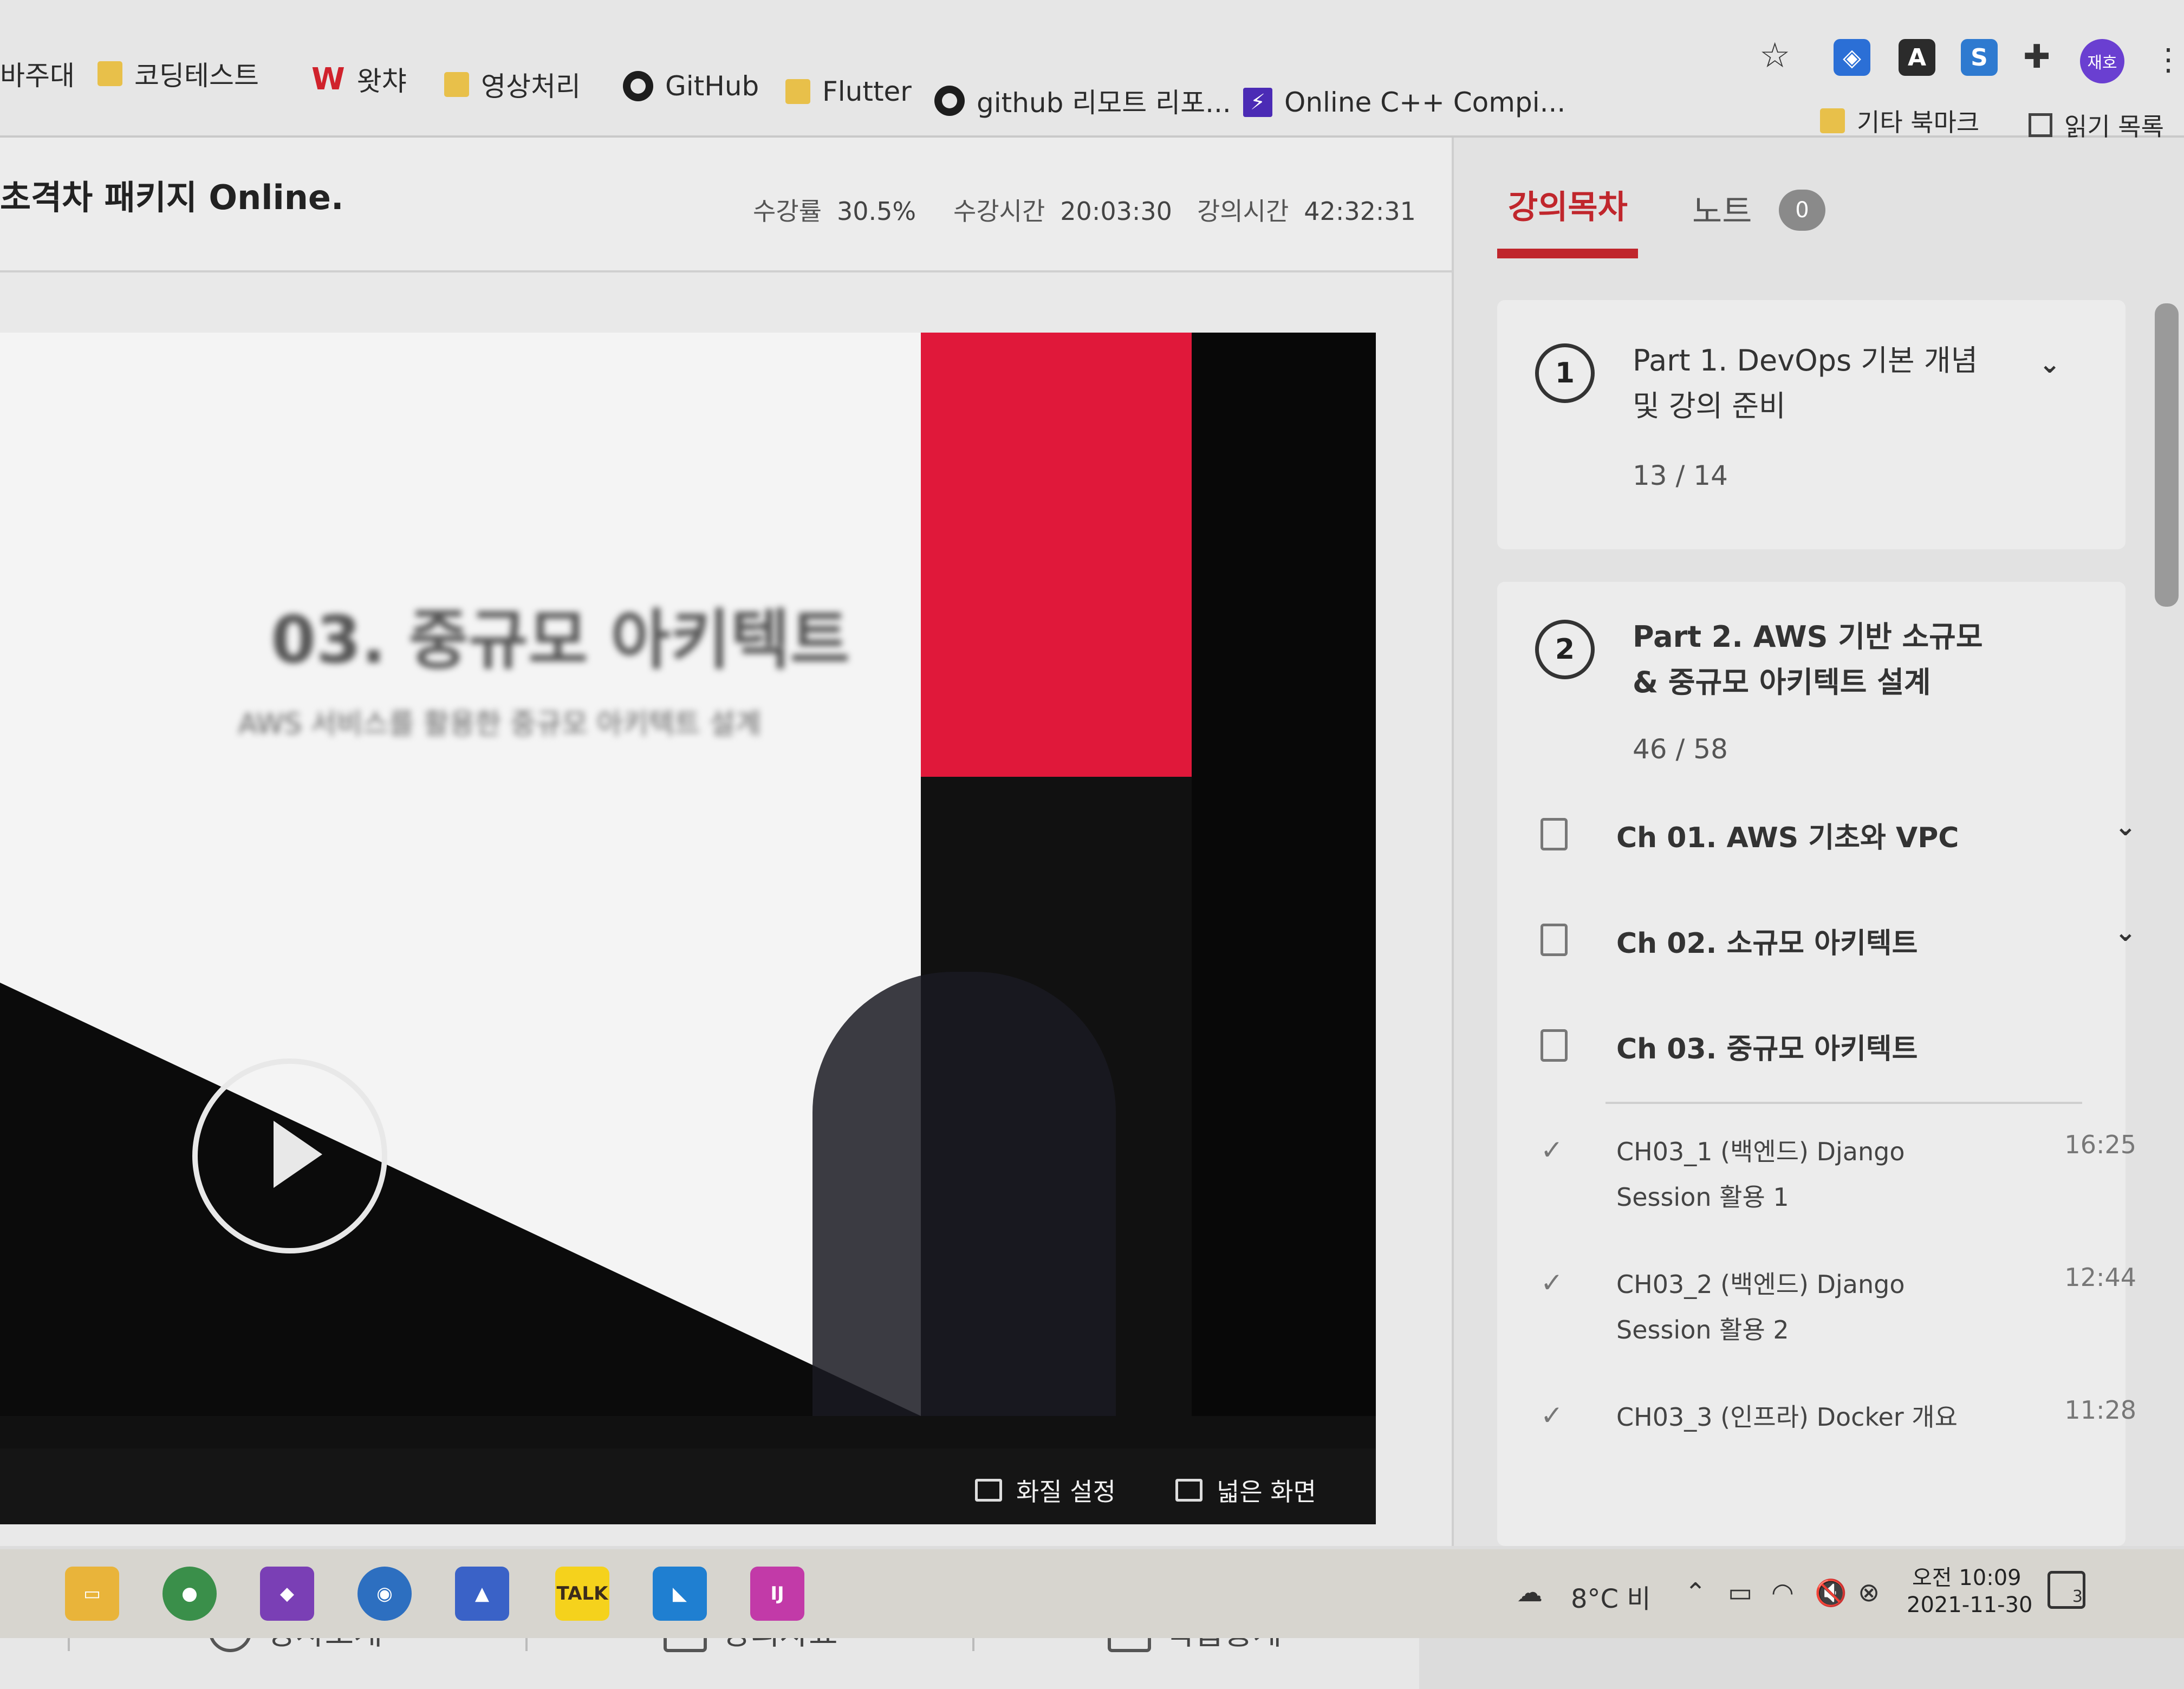 The height and width of the screenshot is (1689, 2184). I want to click on lecture-item: ✓ CH03_2 (백엔드) Django Session 활용 2 12:44, so click(1838, 1318).